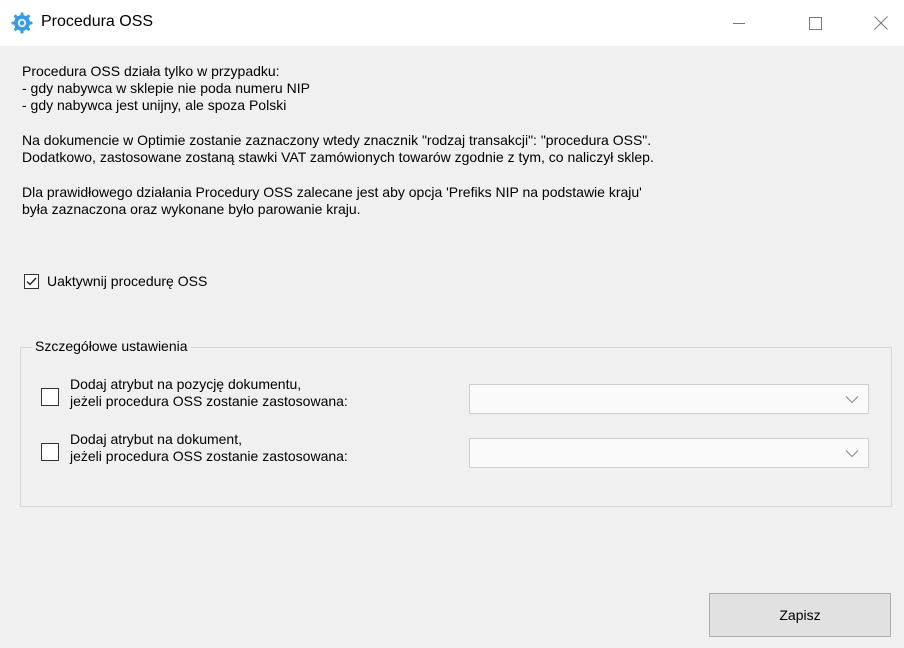 The height and width of the screenshot is (648, 904). What do you see at coordinates (50, 452) in the screenshot?
I see `document-attribute-checkbox` at bounding box center [50, 452].